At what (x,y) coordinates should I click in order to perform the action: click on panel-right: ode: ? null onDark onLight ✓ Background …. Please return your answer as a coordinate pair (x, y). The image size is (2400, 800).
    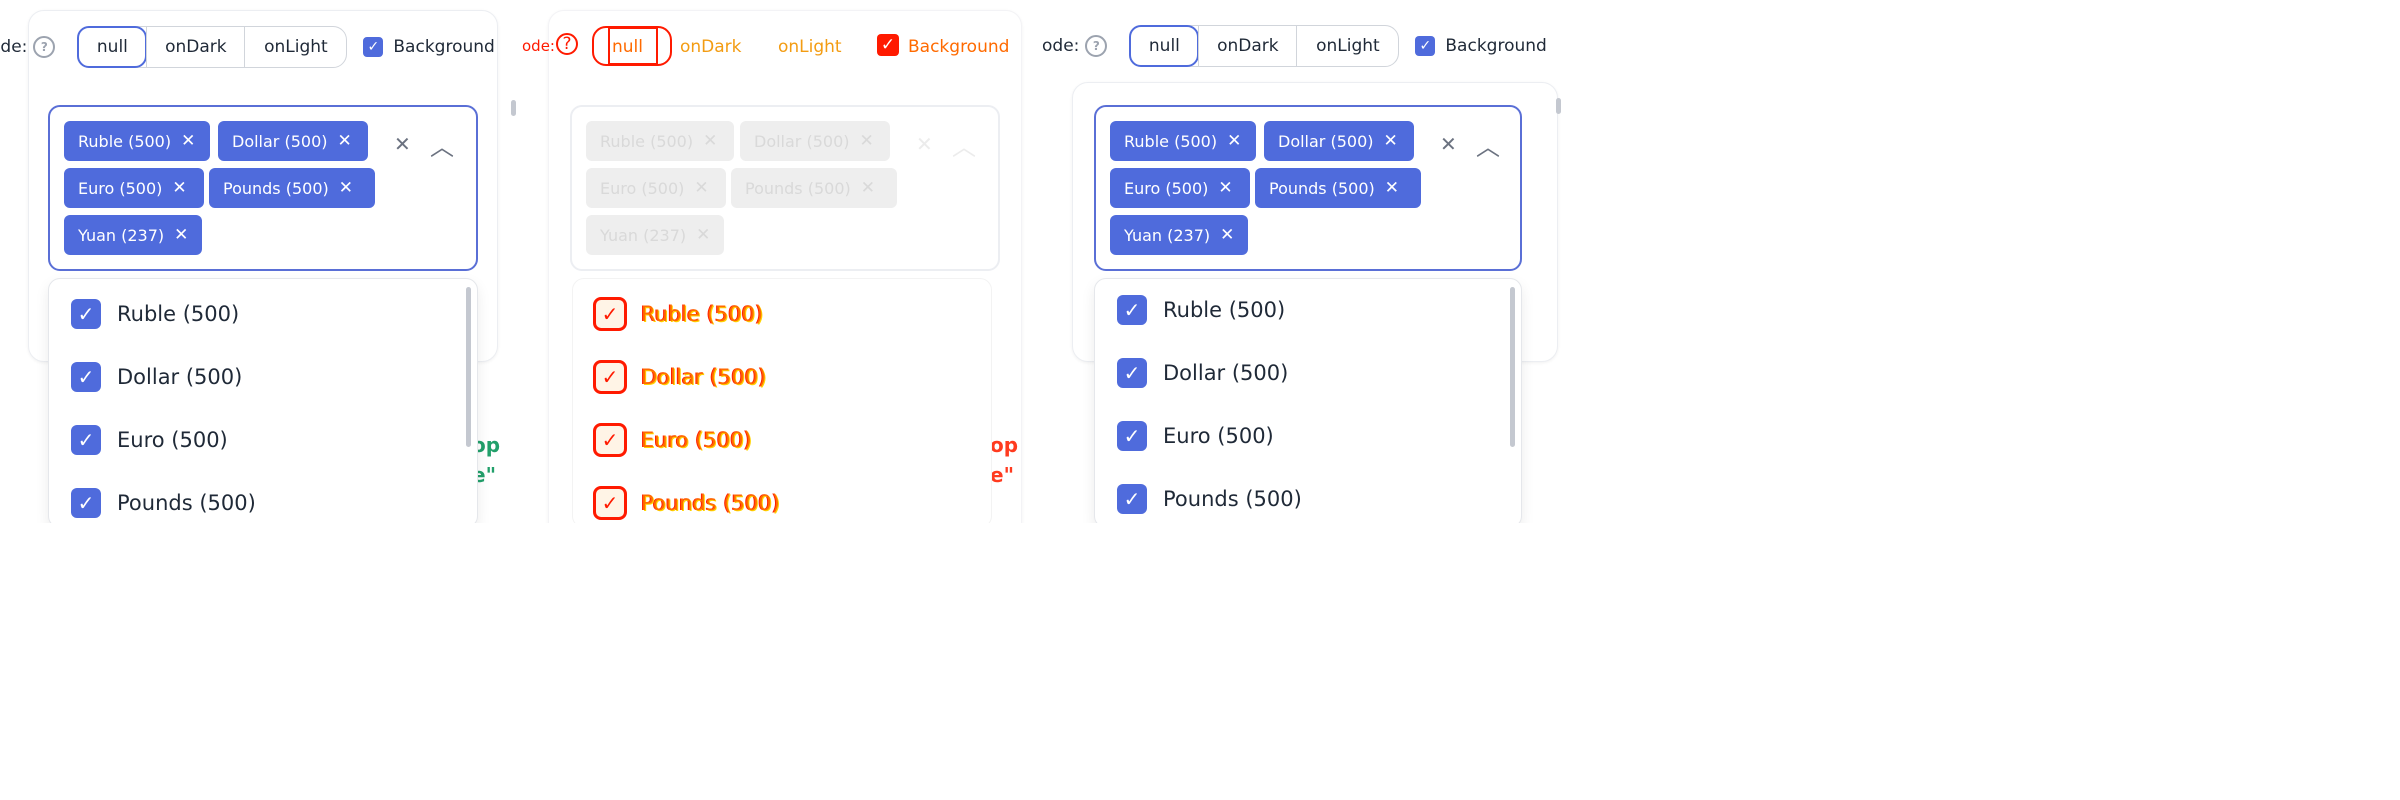
    Looking at the image, I should click on (1304, 261).